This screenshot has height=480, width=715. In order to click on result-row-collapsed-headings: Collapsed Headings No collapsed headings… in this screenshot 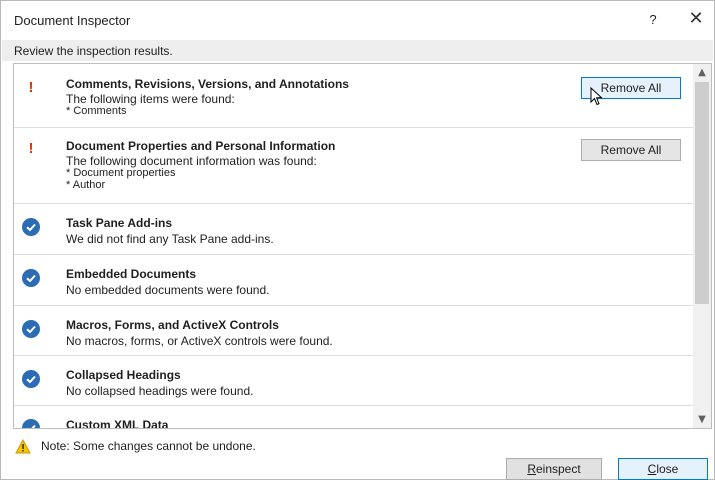, I will do `click(353, 381)`.